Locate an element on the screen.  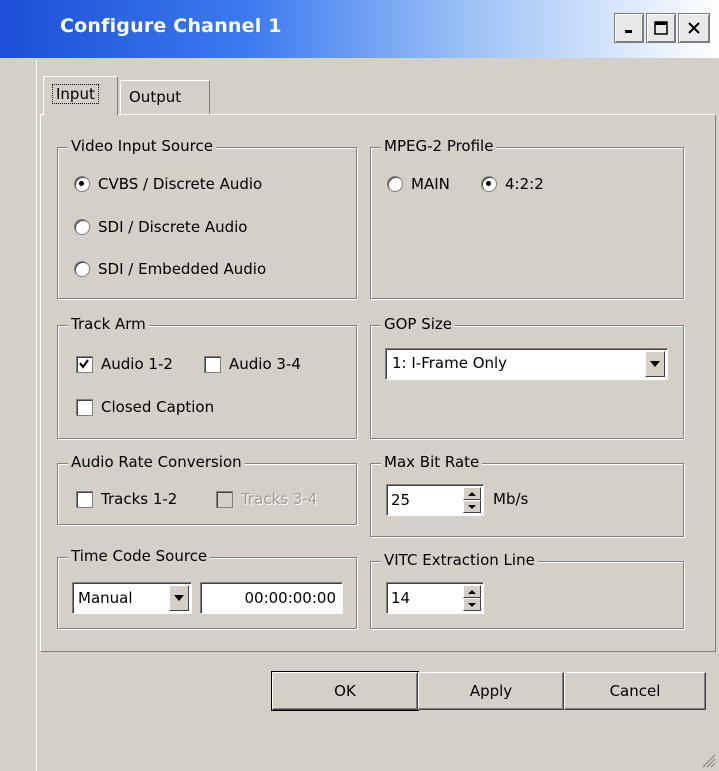
group-label: Max Bit Rate is located at coordinates (432, 462).